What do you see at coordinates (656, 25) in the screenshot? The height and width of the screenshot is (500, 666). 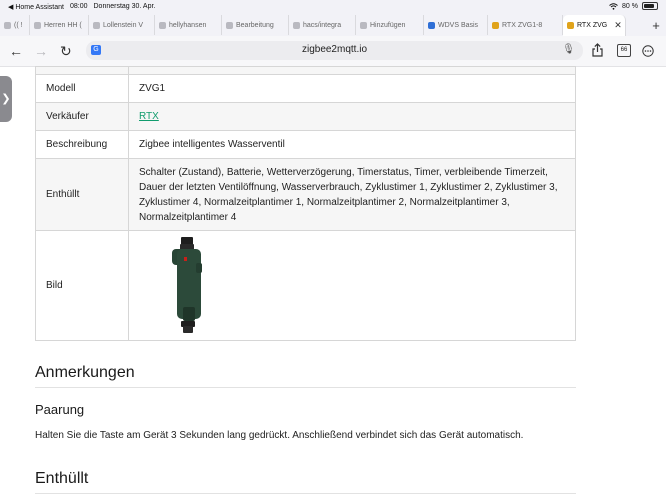 I see `new-tab-button: +` at bounding box center [656, 25].